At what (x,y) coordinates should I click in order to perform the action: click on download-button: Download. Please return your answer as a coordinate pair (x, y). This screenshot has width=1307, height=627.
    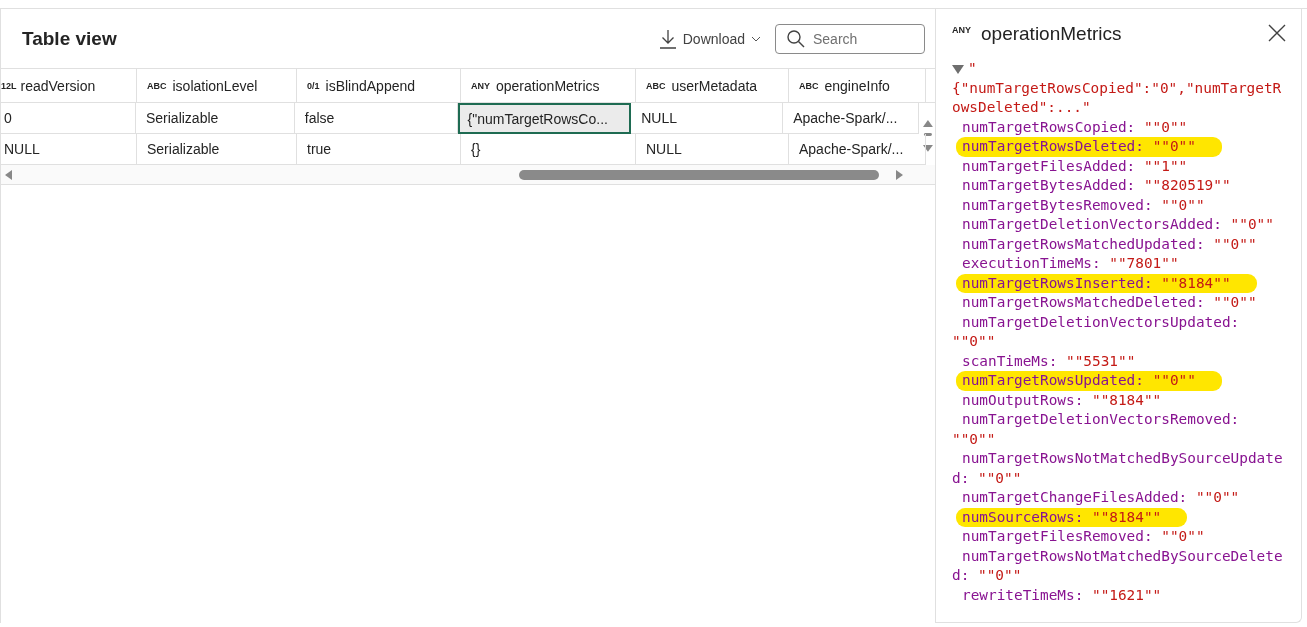
    Looking at the image, I should click on (709, 38).